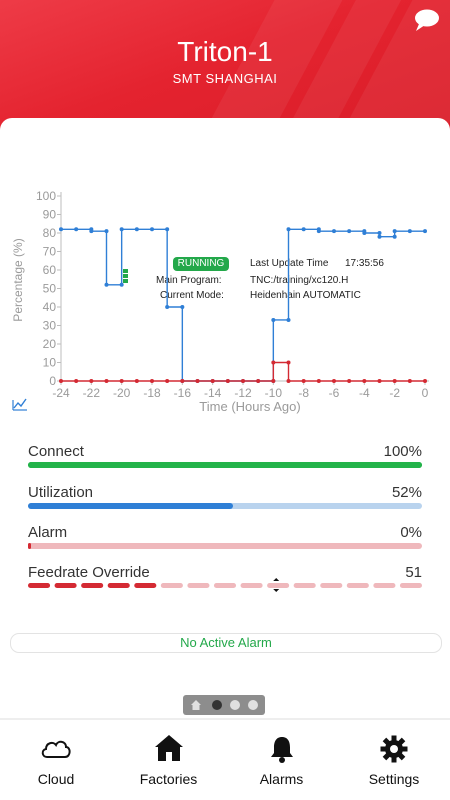 The image size is (450, 800). What do you see at coordinates (50, 252) in the screenshot?
I see `y-tick-label: 70` at bounding box center [50, 252].